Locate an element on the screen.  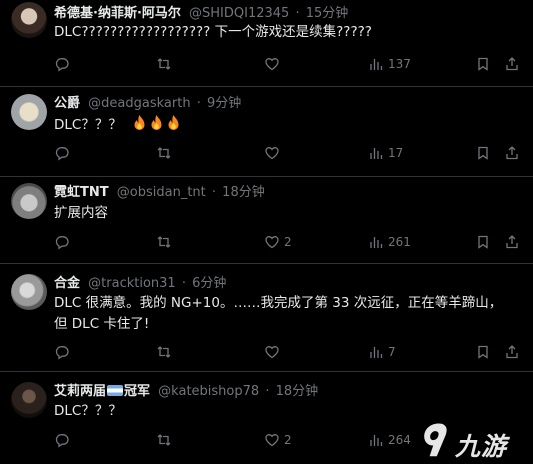
tweet-header: 希德基·纳菲斯·阿马尔 @SHIDQI12345 · 15分钟 is located at coordinates (201, 14).